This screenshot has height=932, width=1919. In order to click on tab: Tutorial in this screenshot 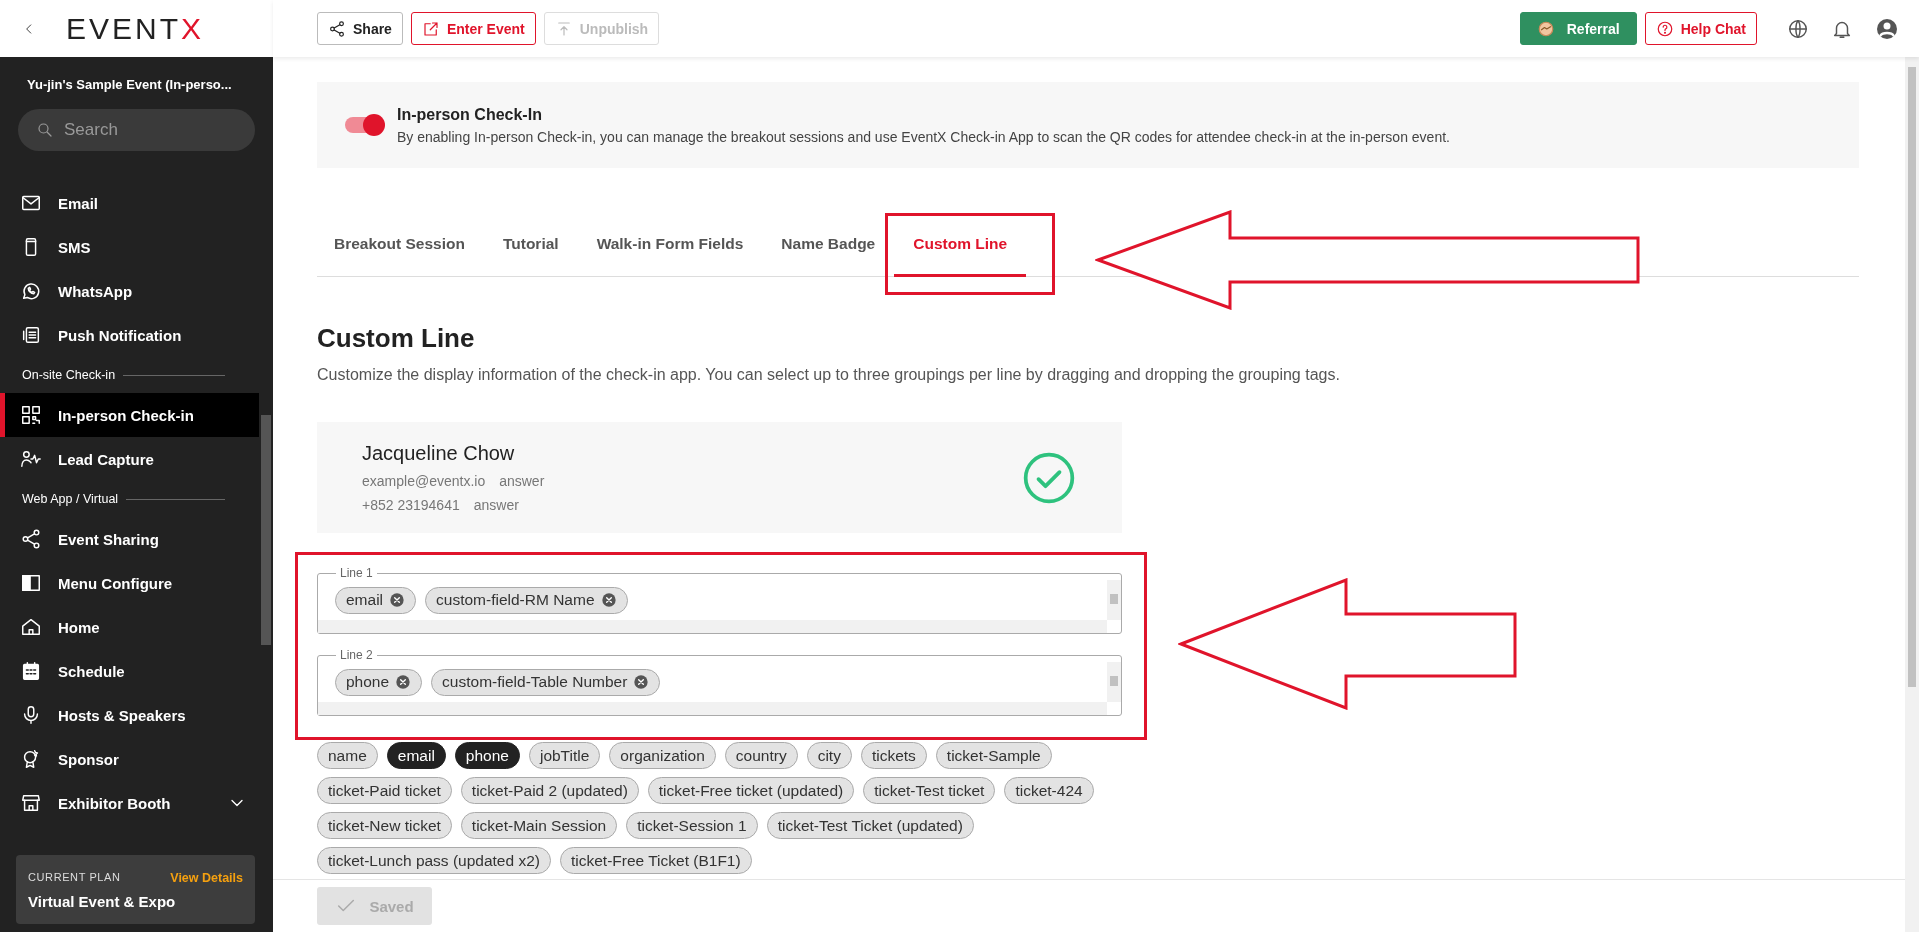, I will do `click(530, 245)`.